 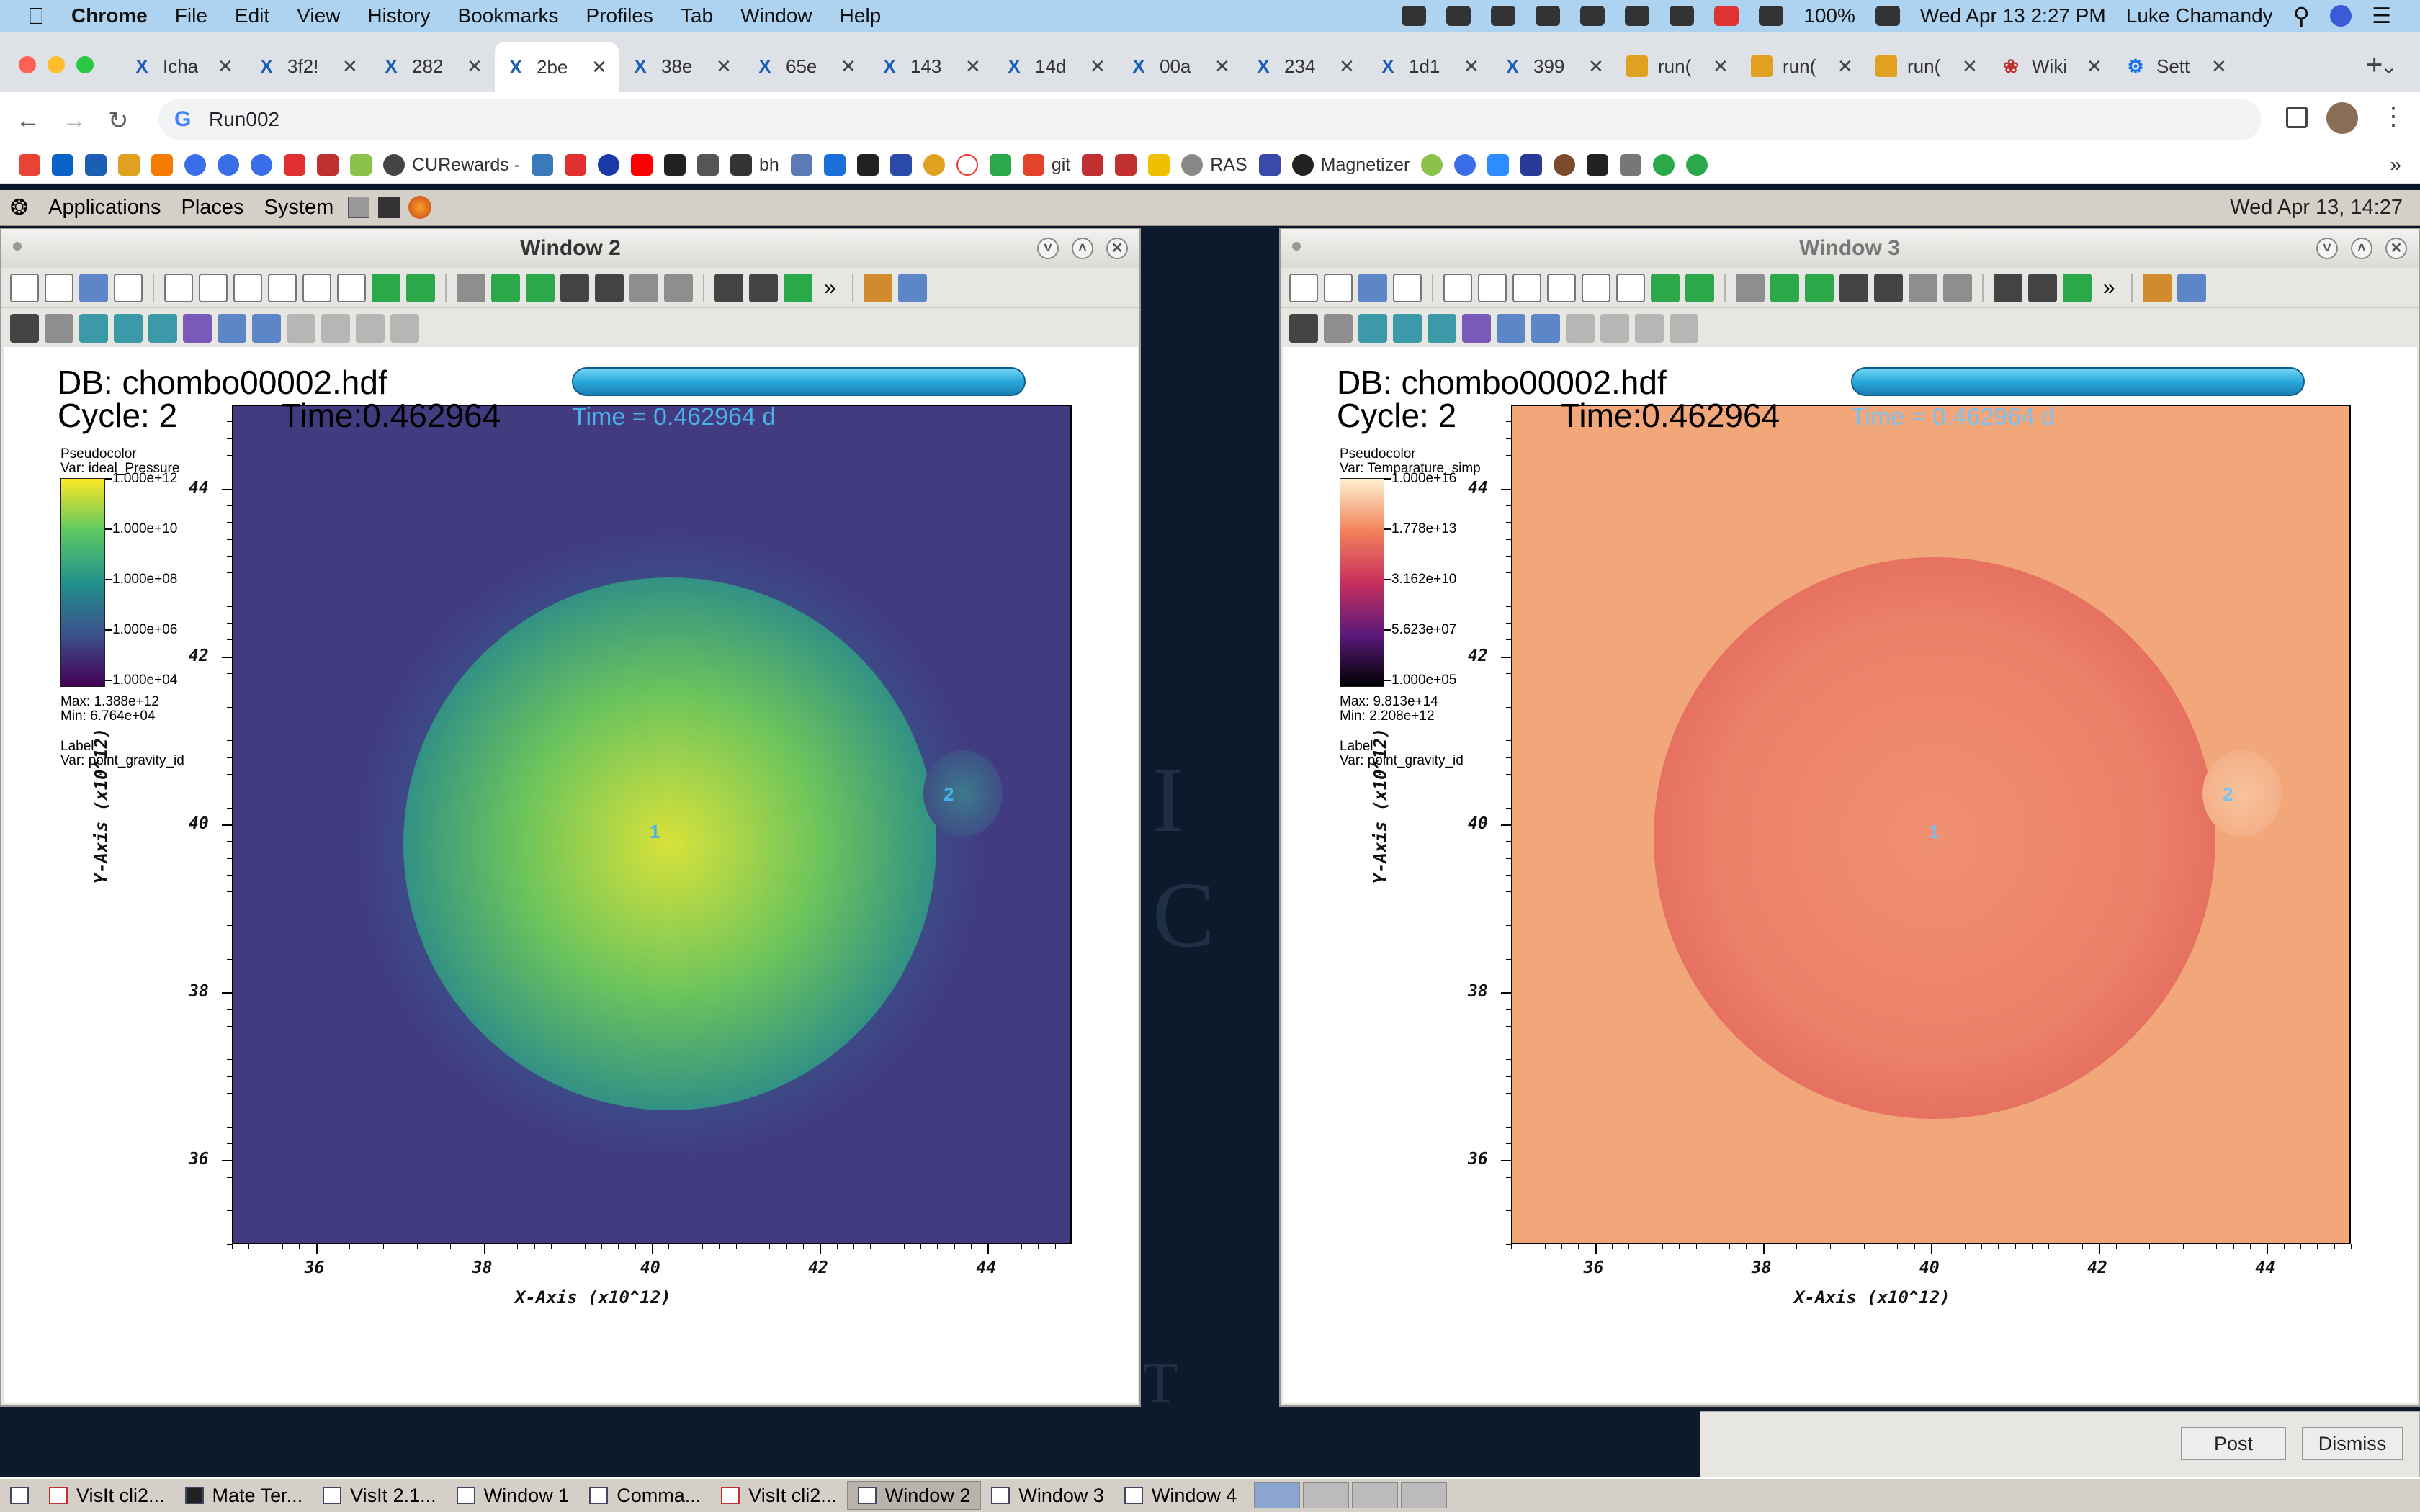 What do you see at coordinates (1214, 165) in the screenshot?
I see `bookmark-ras: RAS` at bounding box center [1214, 165].